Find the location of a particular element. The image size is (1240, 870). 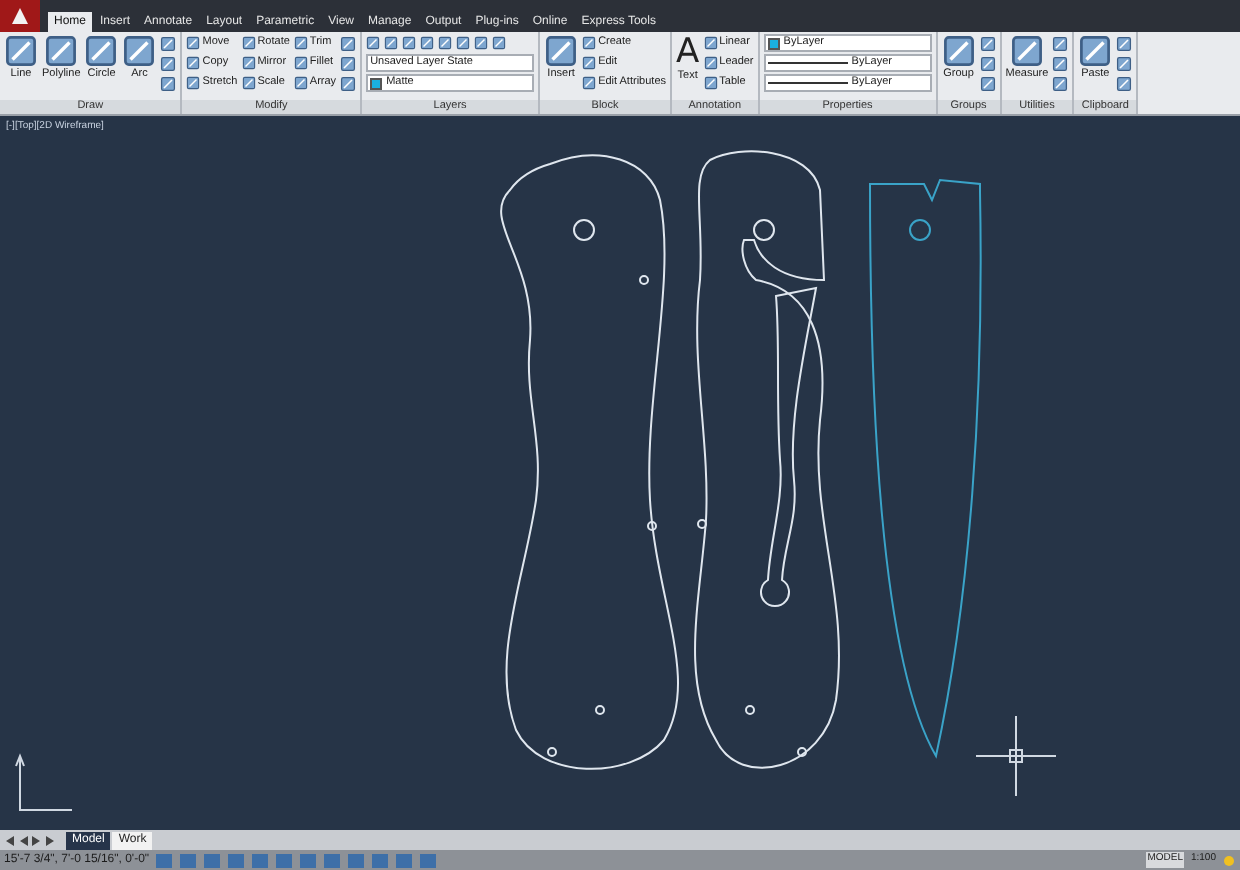

application-menu-button is located at coordinates (20, 16).